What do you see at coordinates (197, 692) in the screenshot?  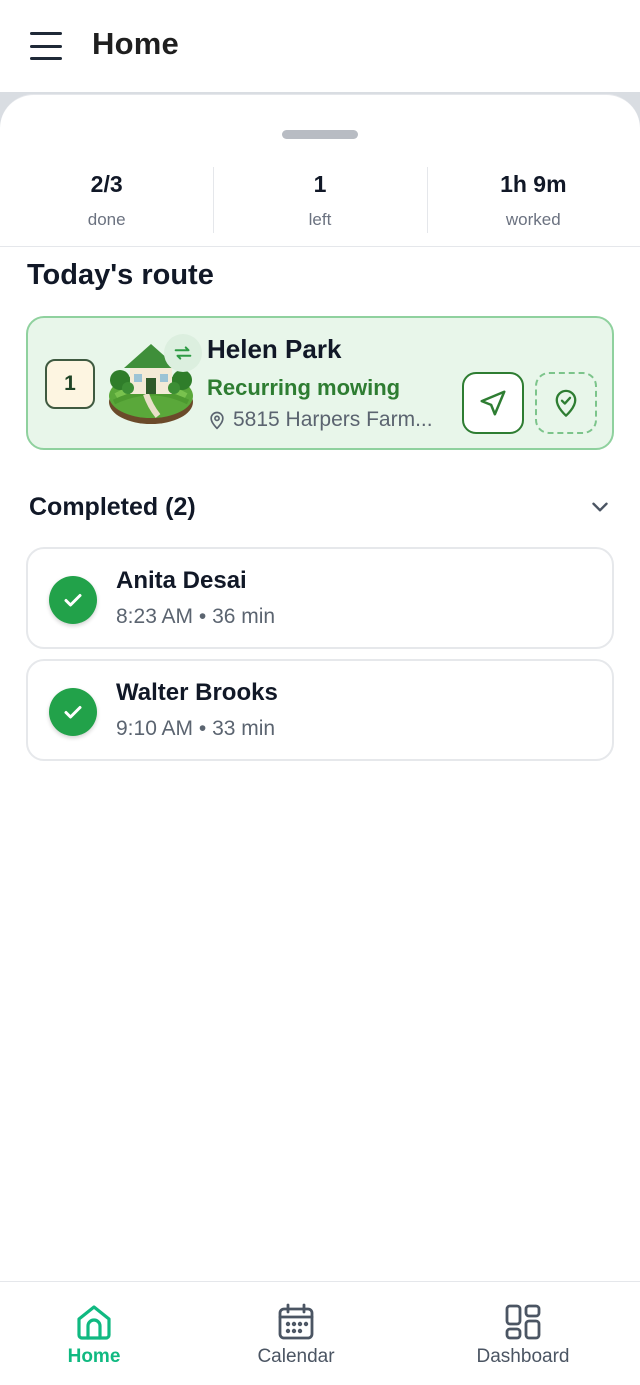 I see `job-client-name: Walter Brooks` at bounding box center [197, 692].